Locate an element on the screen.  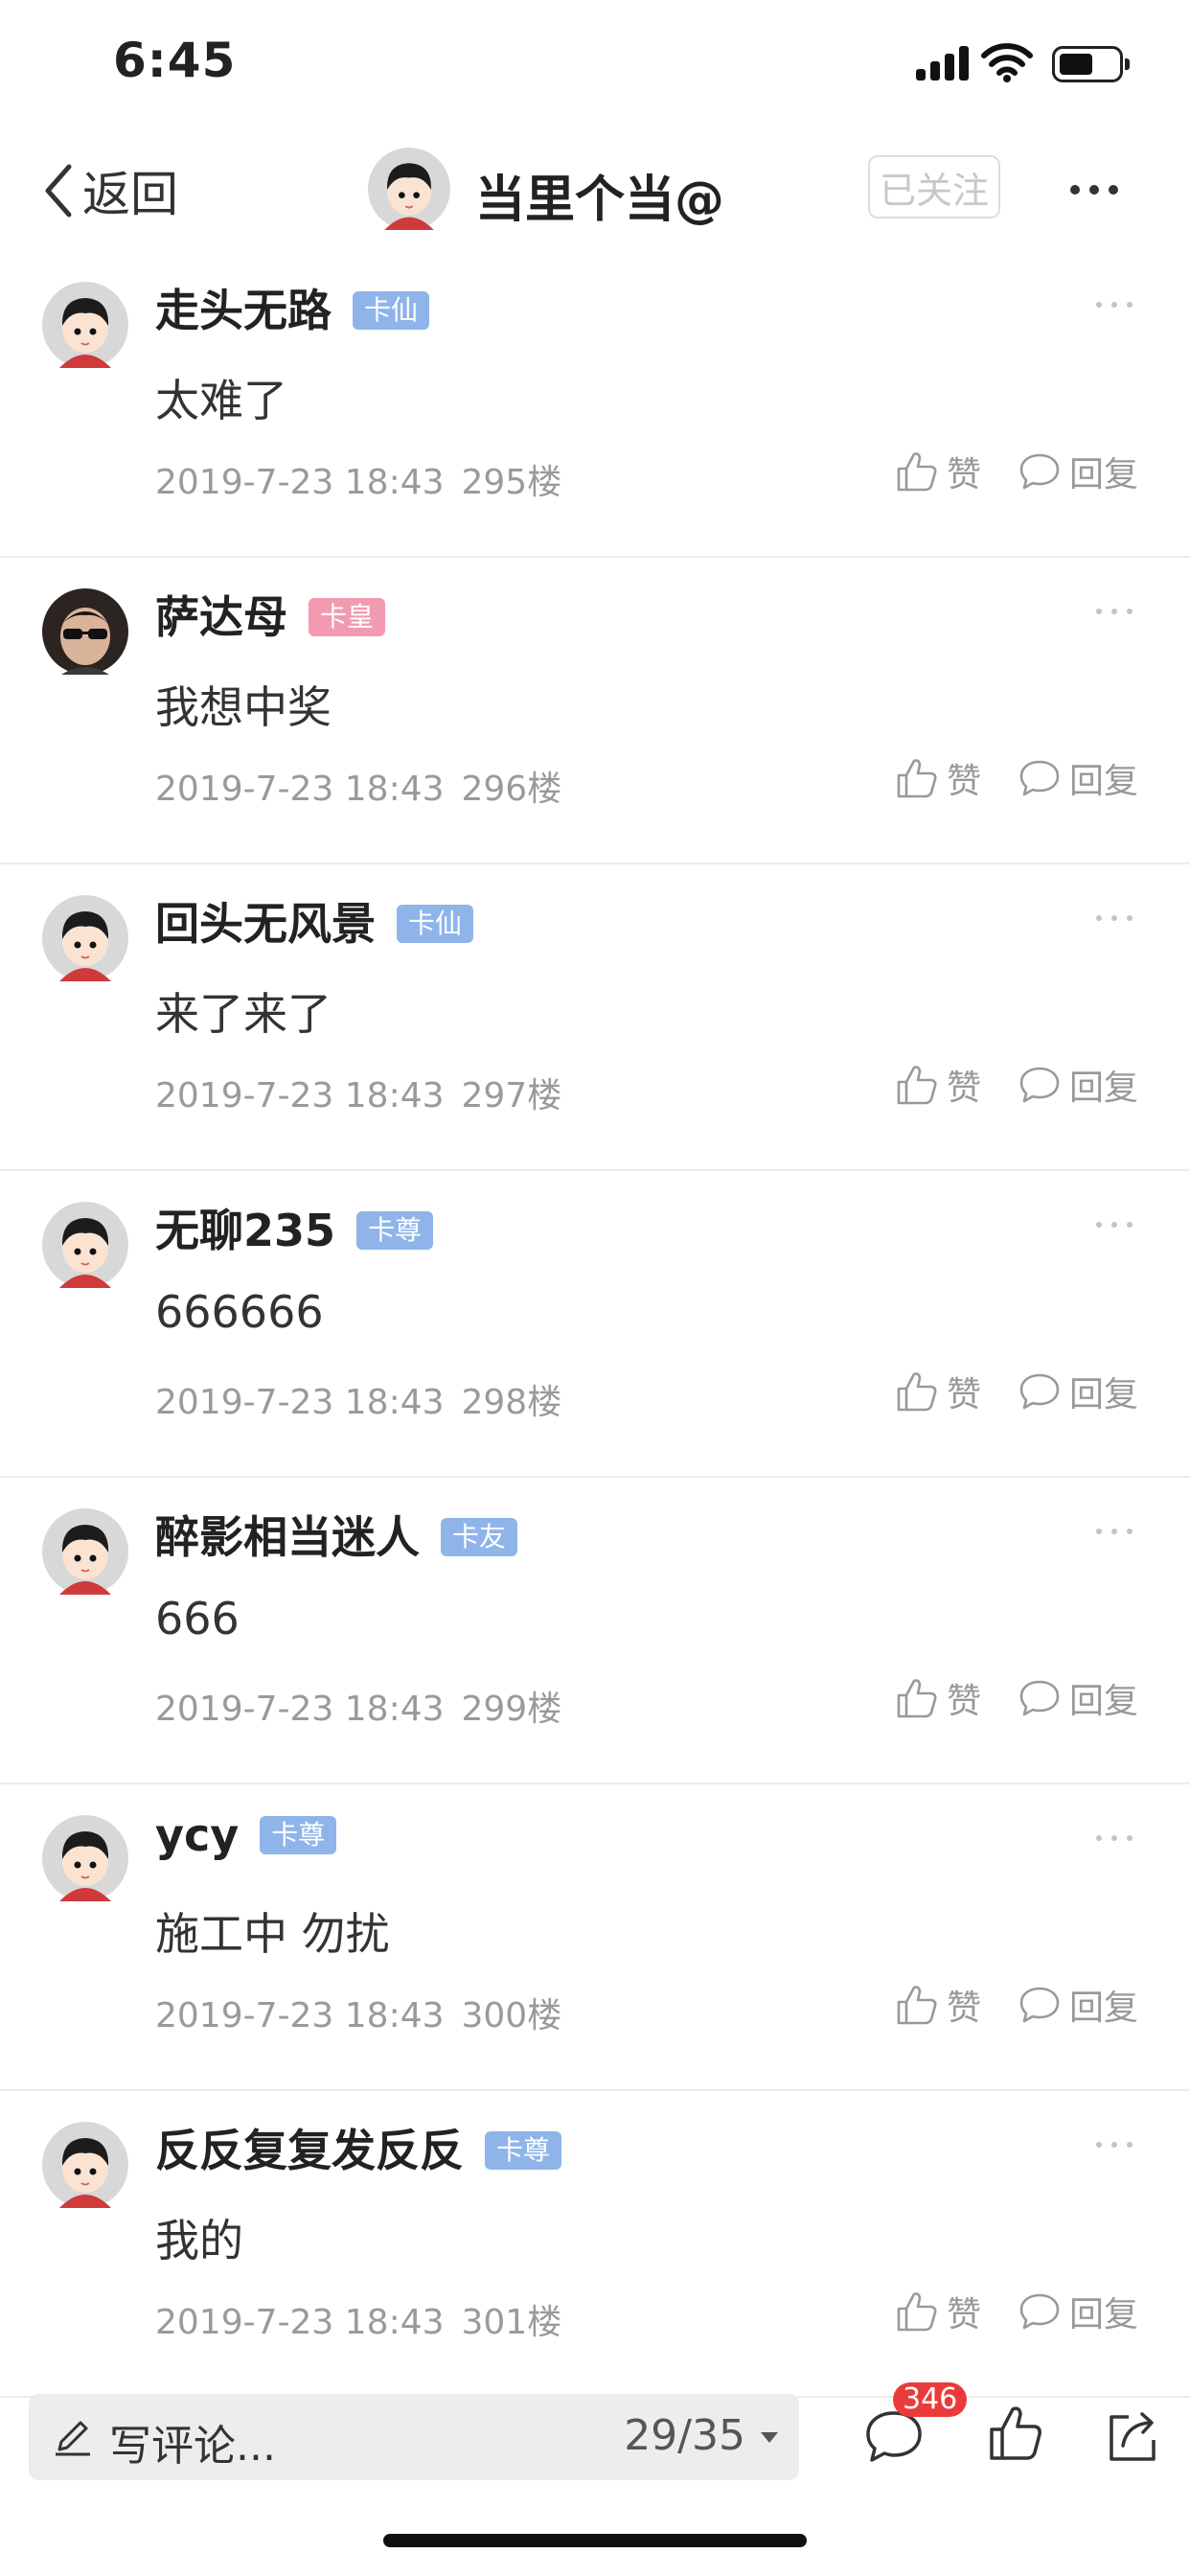
comment-meta: 2019-7-23 18:43 296楼 is located at coordinates (358, 786).